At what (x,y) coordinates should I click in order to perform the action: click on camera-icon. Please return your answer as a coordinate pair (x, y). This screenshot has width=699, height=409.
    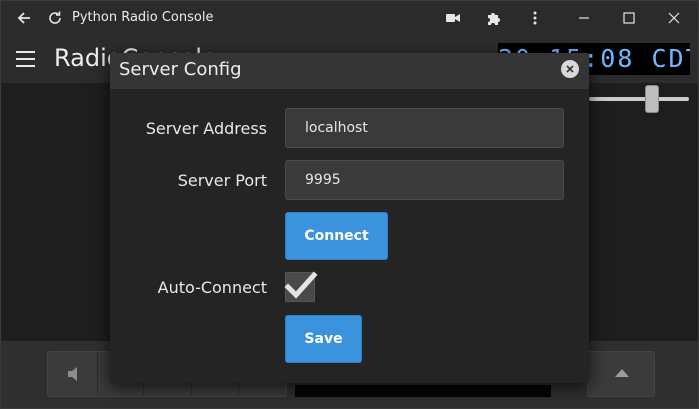
    Looking at the image, I should click on (453, 18).